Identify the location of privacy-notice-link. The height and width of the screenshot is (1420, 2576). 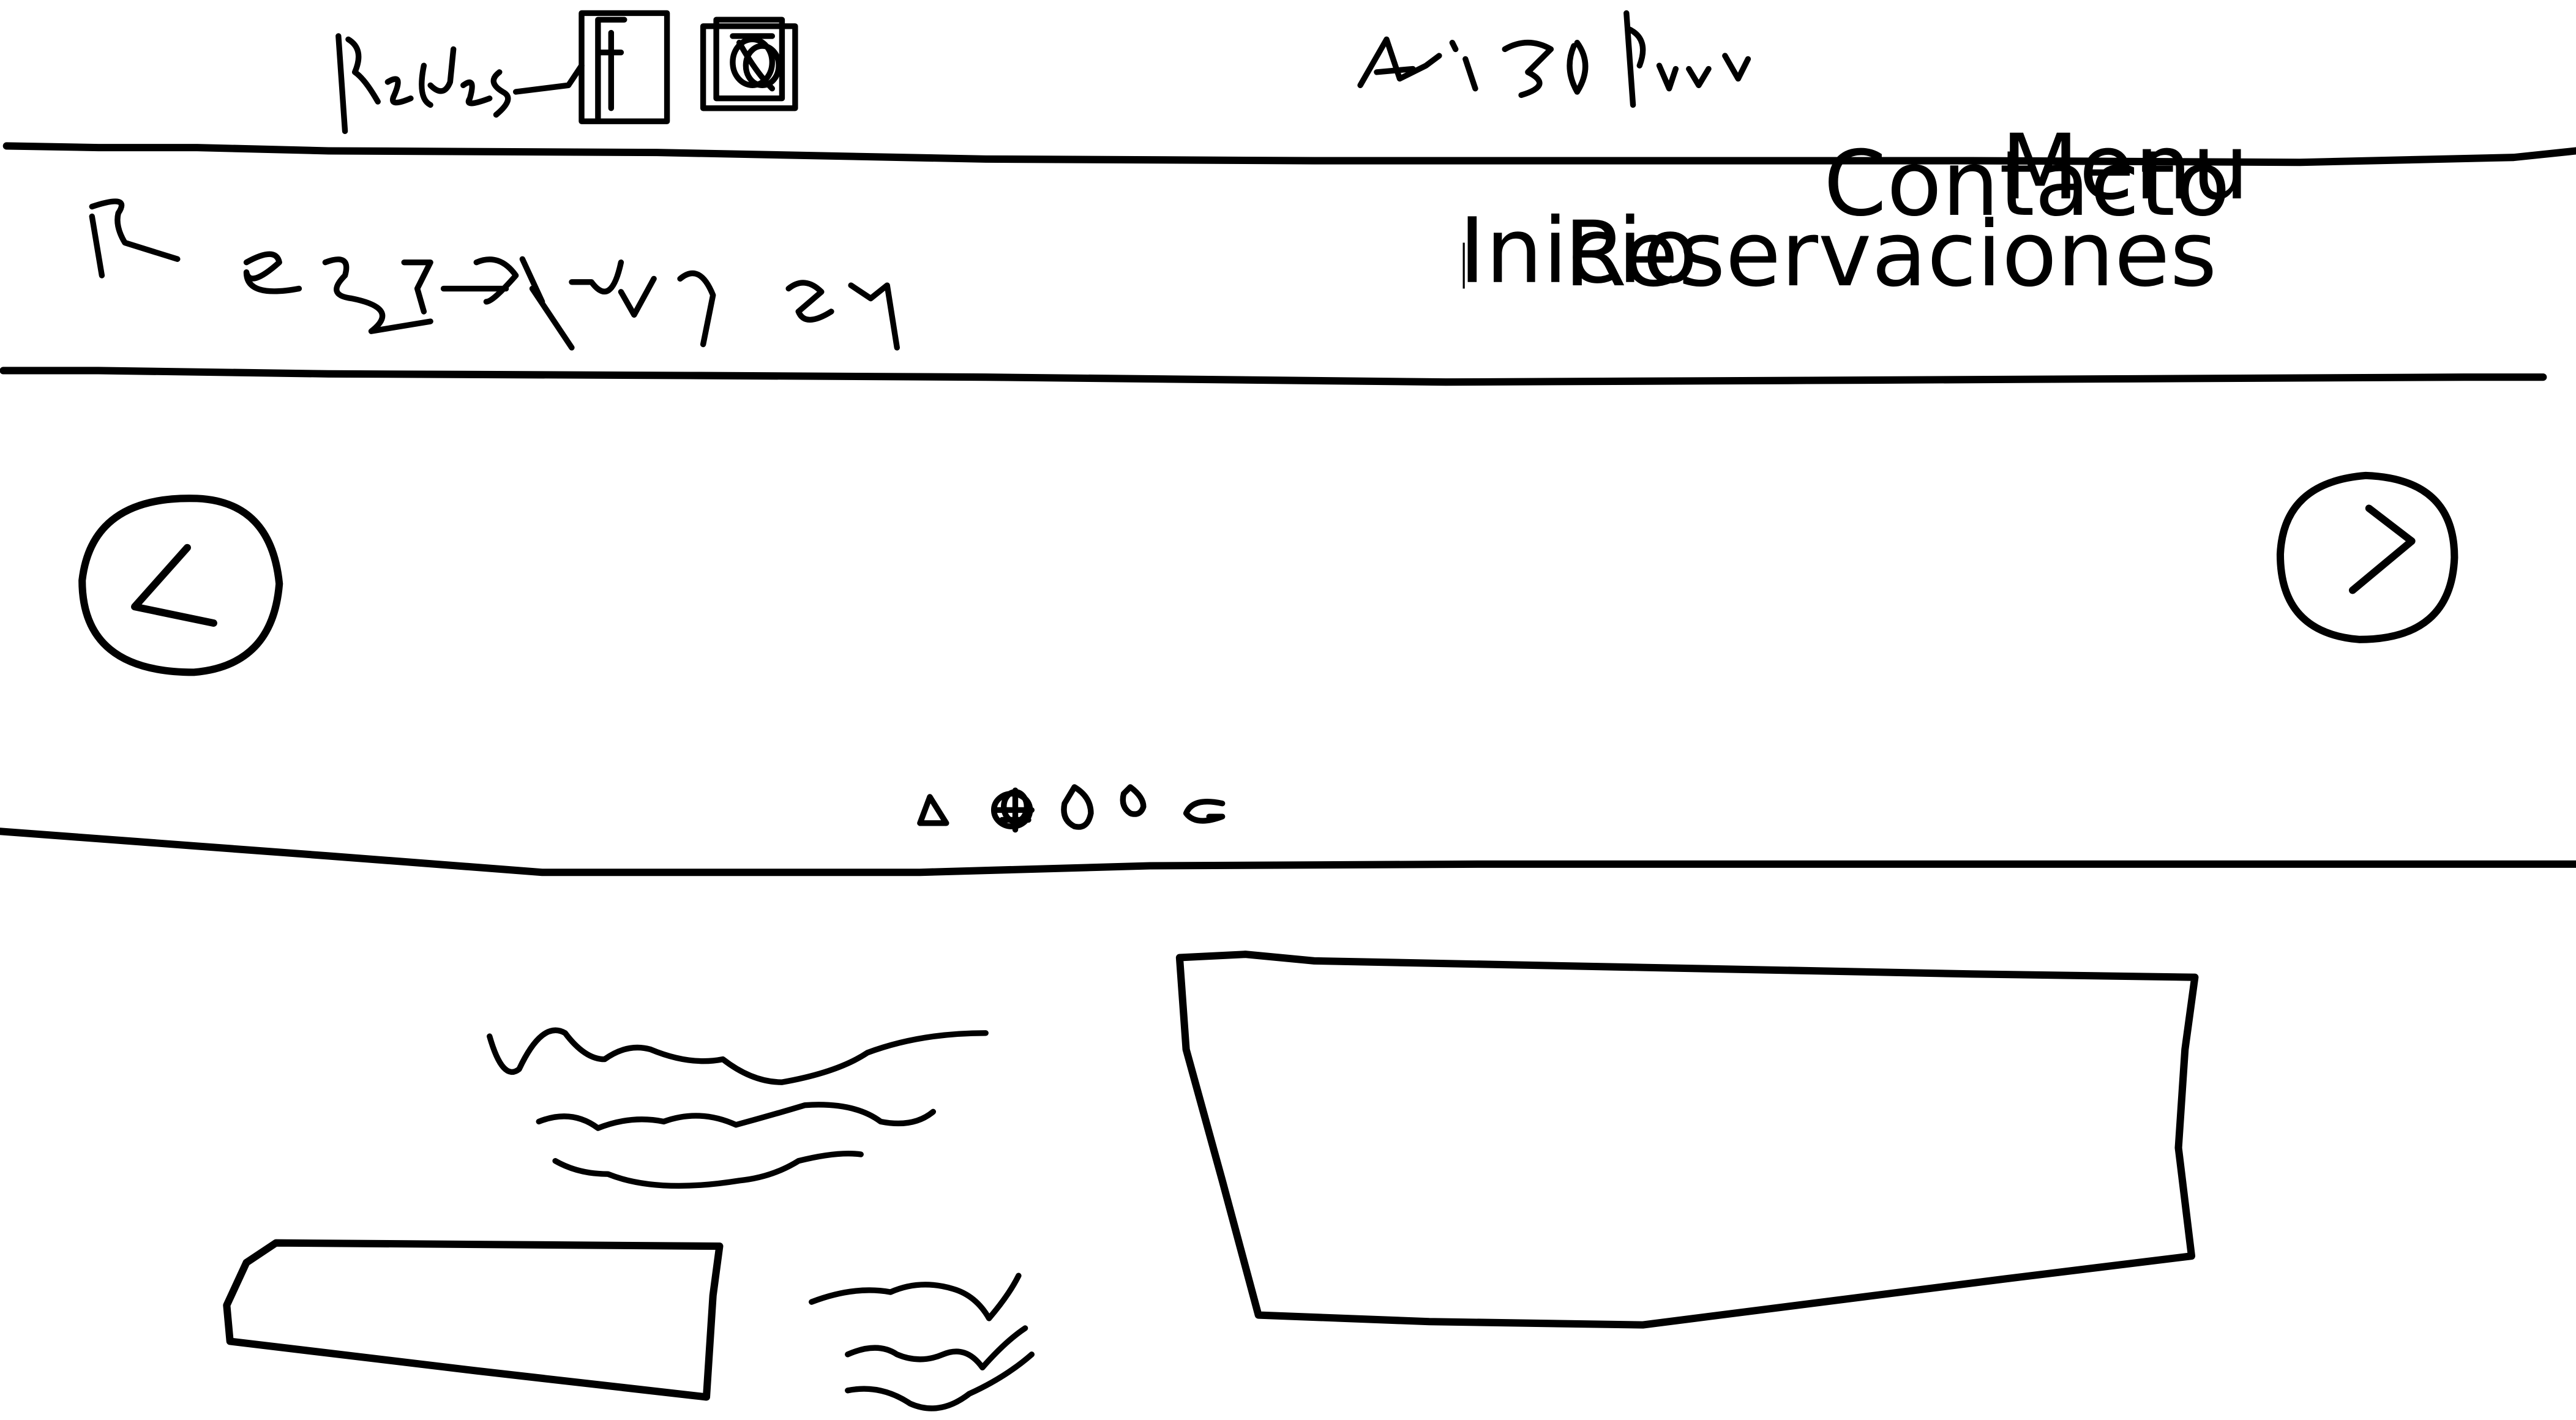
(1554, 59).